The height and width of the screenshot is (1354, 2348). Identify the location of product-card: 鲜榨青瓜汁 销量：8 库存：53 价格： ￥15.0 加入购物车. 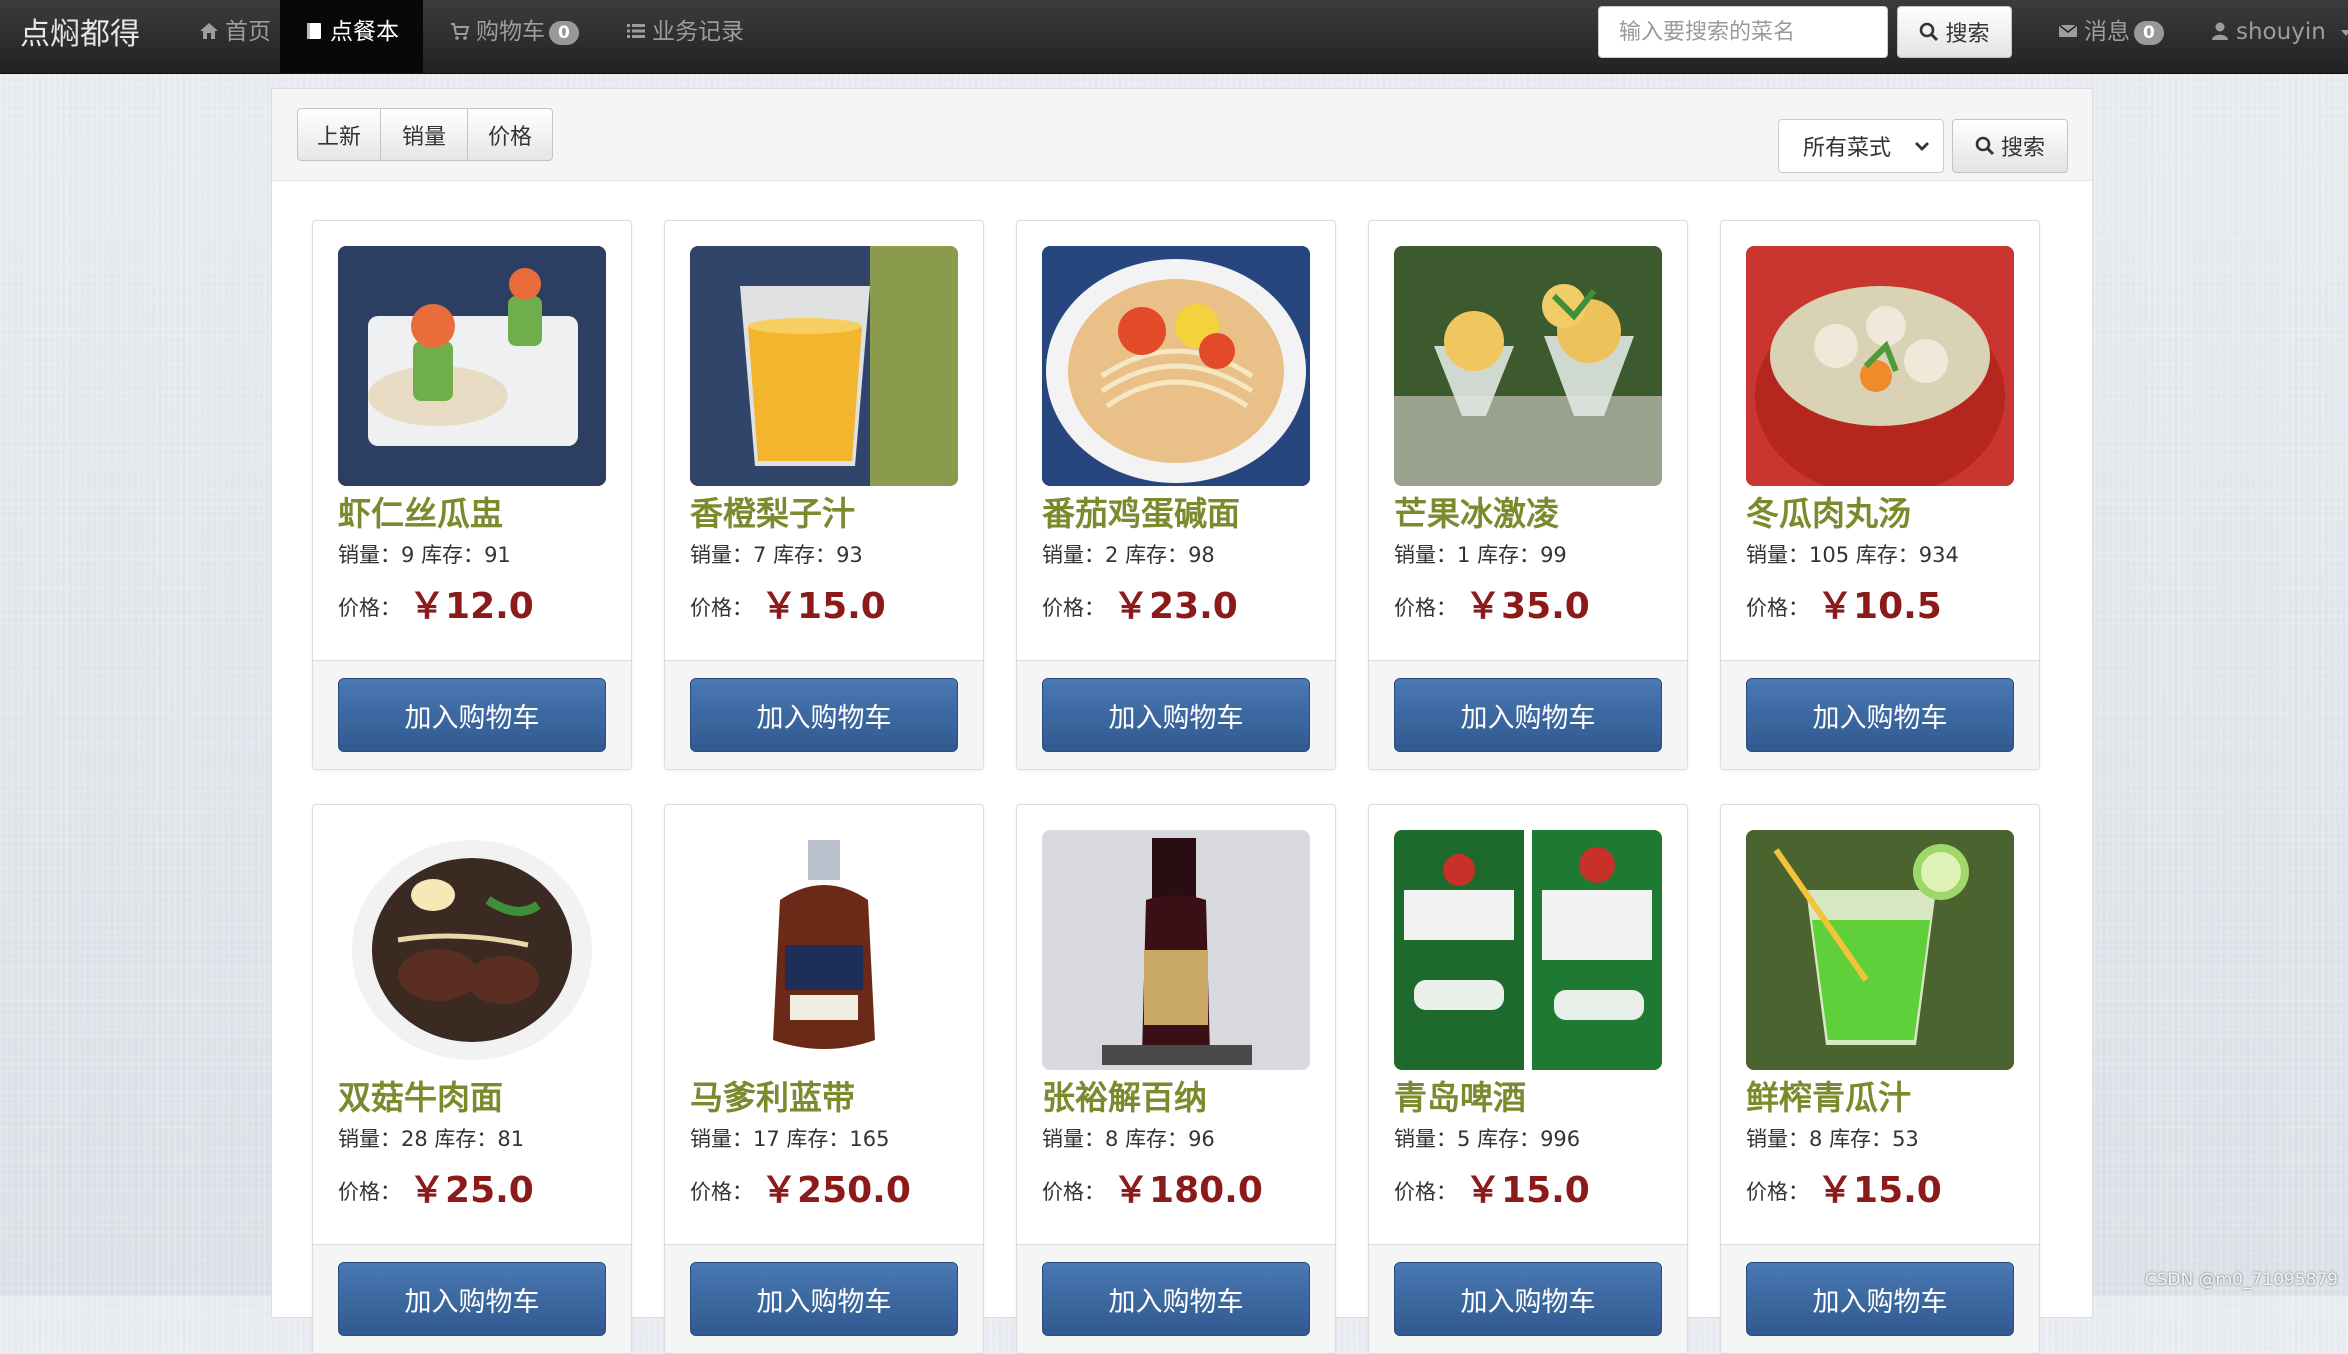
(1880, 1079).